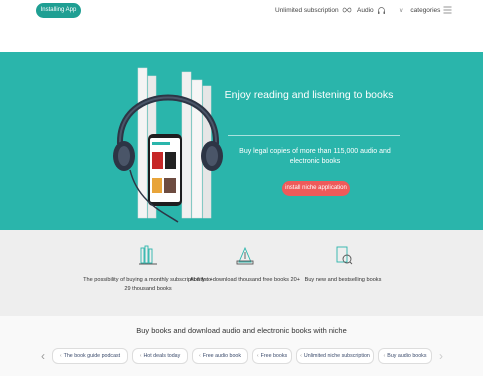 This screenshot has height=376, width=483. What do you see at coordinates (43, 356) in the screenshot?
I see `carousel-prev-arrow-icon: ‹` at bounding box center [43, 356].